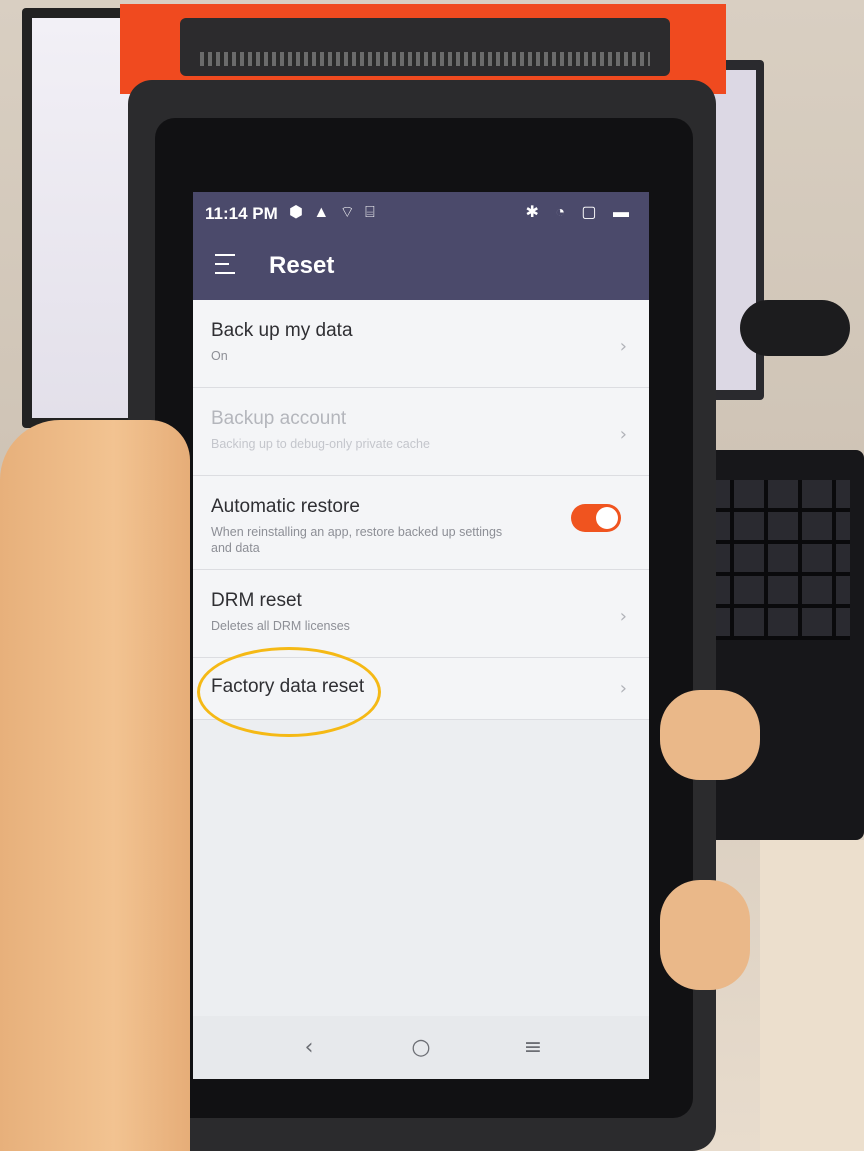 The height and width of the screenshot is (1151, 864). What do you see at coordinates (309, 1047) in the screenshot?
I see `back-icon: ‹` at bounding box center [309, 1047].